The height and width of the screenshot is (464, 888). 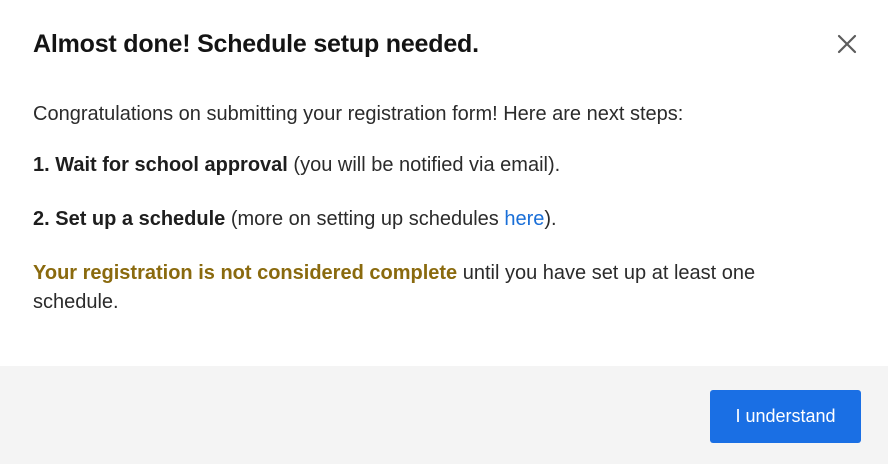 I want to click on step-1-detail: (you will be notified via email)., so click(x=424, y=165).